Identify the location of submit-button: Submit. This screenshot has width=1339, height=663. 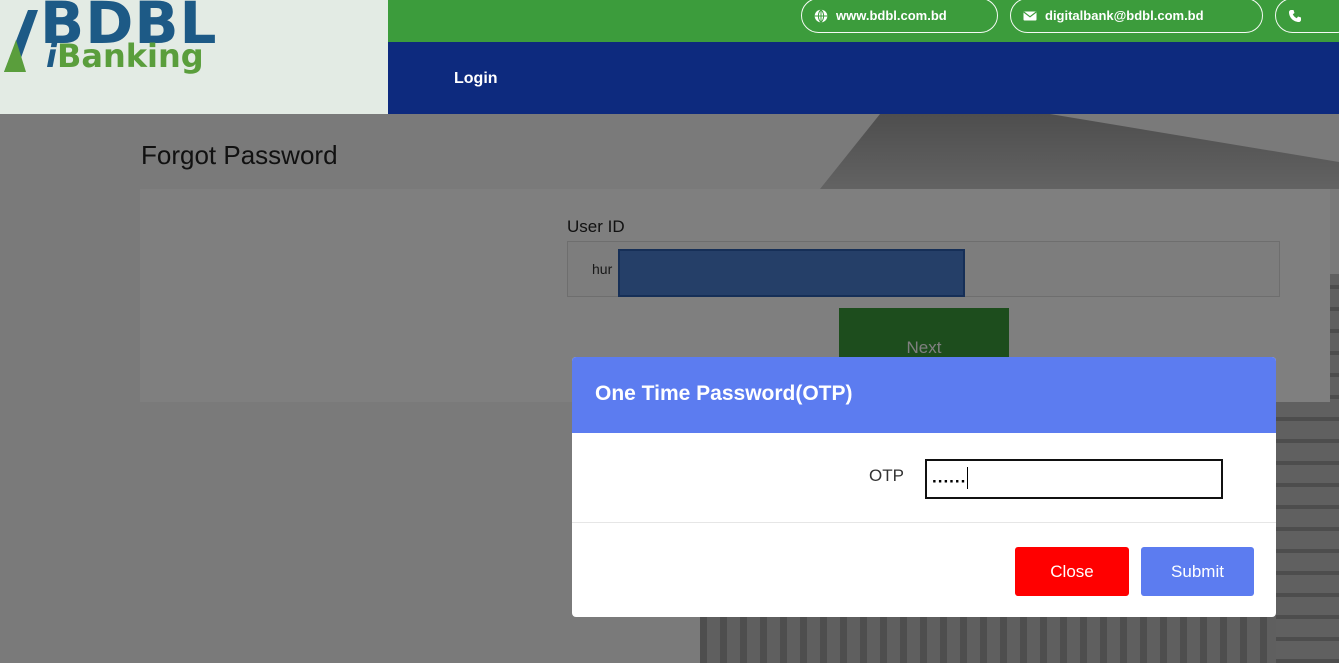
(1197, 571).